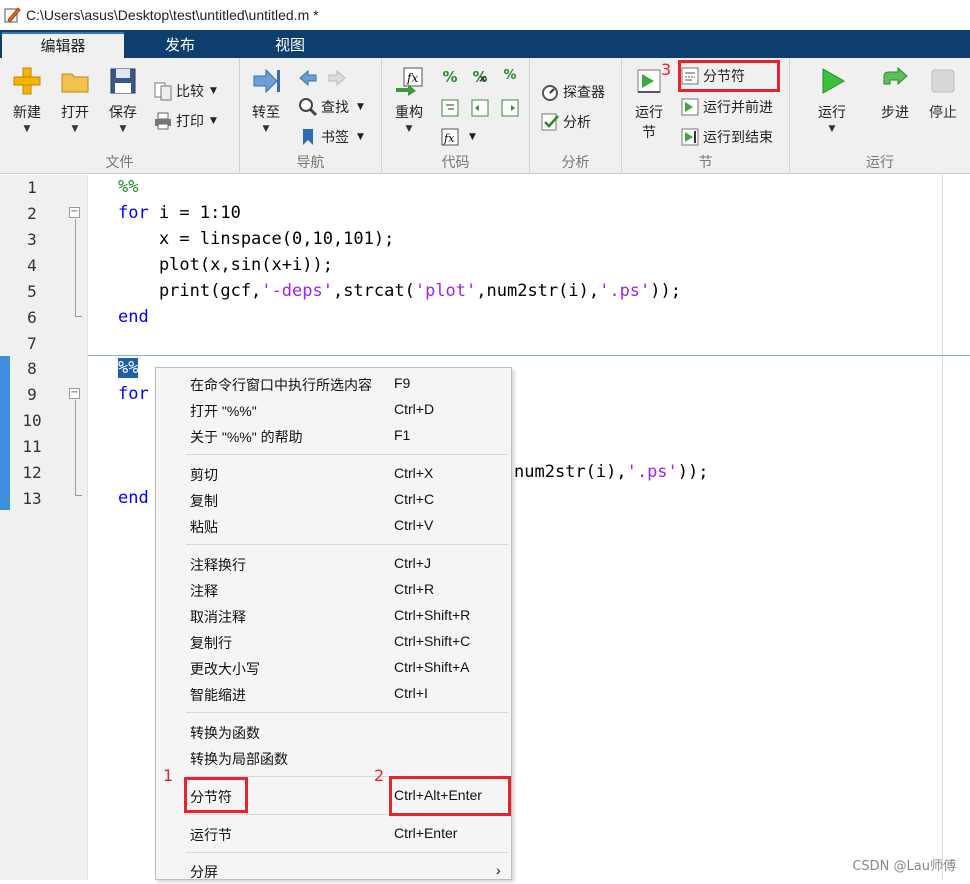 The height and width of the screenshot is (884, 970). I want to click on menu-item-copy: 复制 Ctrl+C, so click(333, 500).